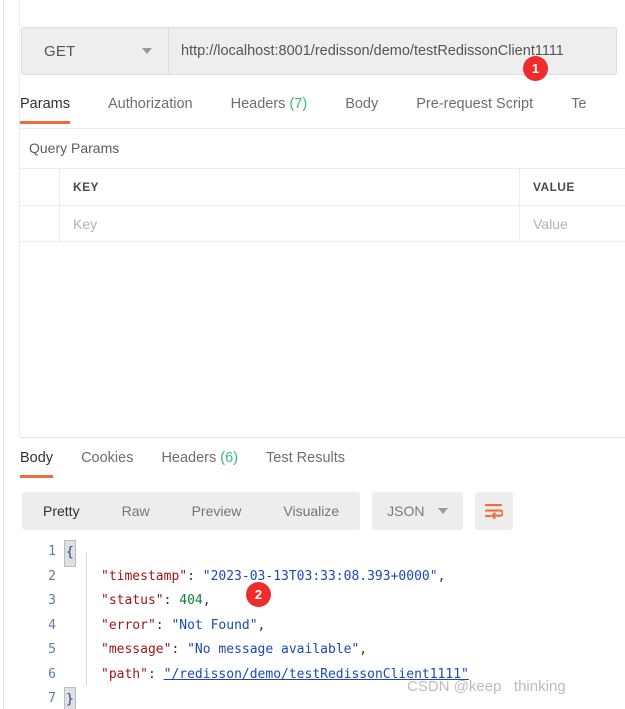 The width and height of the screenshot is (625, 709). Describe the element at coordinates (579, 104) in the screenshot. I see `tab-tests-label: Te` at that location.